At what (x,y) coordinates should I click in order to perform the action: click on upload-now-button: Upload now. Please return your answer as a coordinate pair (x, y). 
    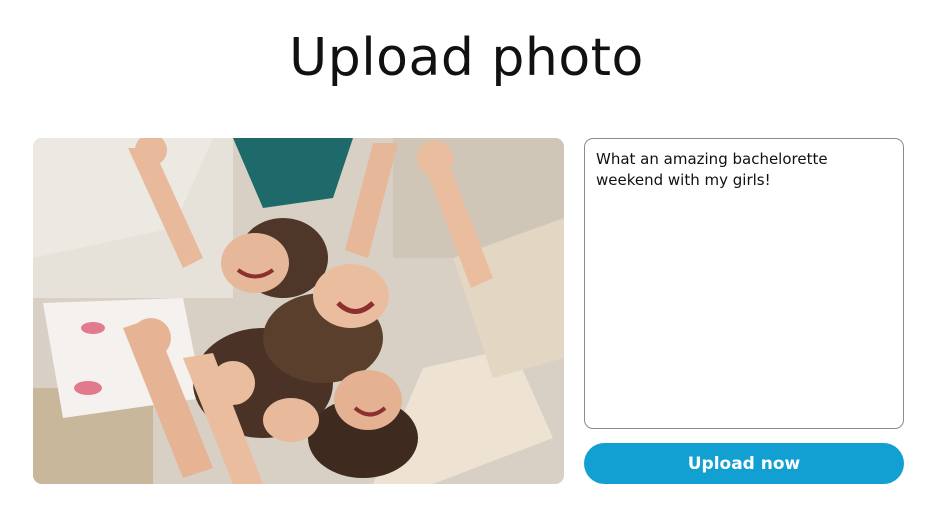
    Looking at the image, I should click on (744, 463).